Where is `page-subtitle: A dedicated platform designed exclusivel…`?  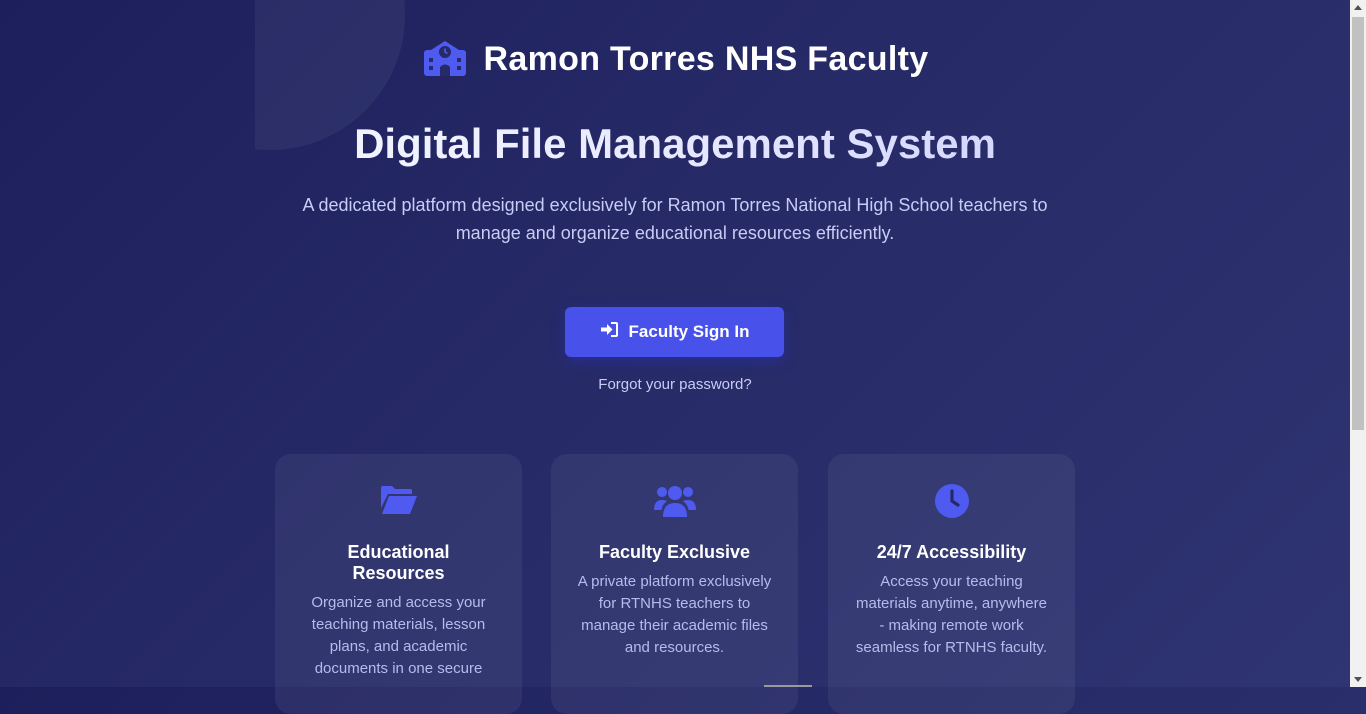 page-subtitle: A dedicated platform designed exclusivel… is located at coordinates (675, 219).